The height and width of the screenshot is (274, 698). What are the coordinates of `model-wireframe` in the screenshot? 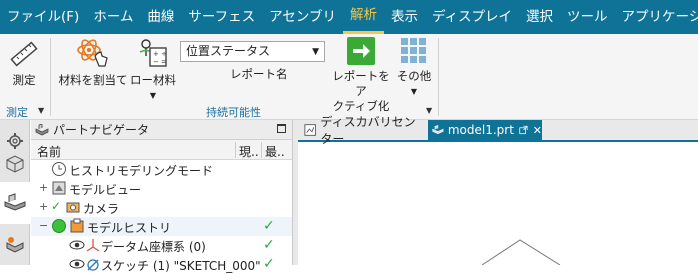 It's located at (521, 252).